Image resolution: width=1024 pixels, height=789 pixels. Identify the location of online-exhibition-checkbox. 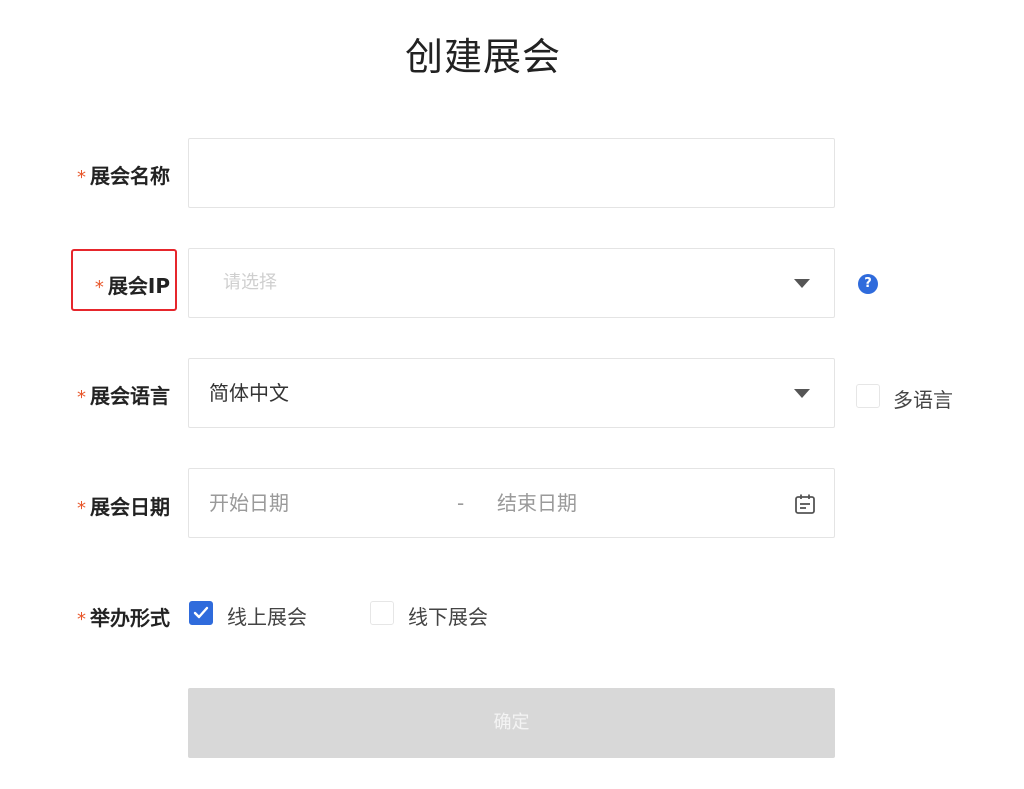
(201, 613).